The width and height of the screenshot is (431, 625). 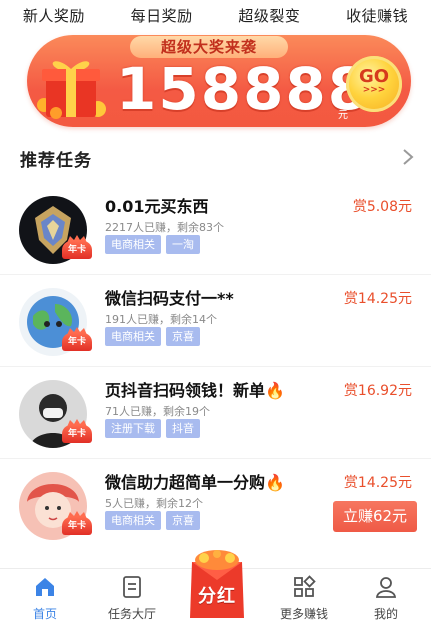 I want to click on nav-mine: 我的, so click(x=386, y=597).